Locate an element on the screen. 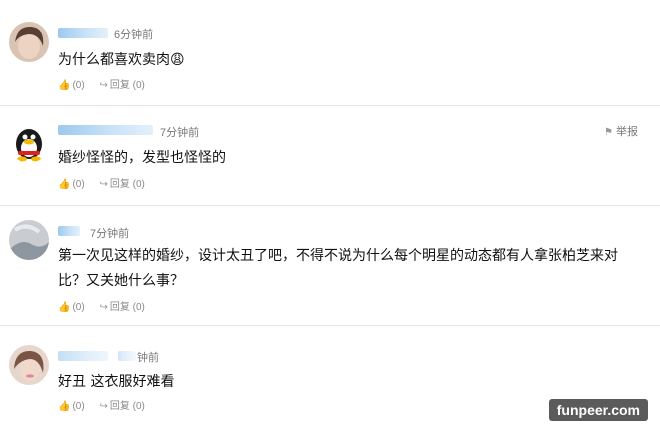 This screenshot has height=425, width=660. comment-text-line1: 第一次见这样的婚纱，设计太丑了吧，不得不说为什么每个明星的动态都有人拿张柏芝来对 is located at coordinates (338, 256).